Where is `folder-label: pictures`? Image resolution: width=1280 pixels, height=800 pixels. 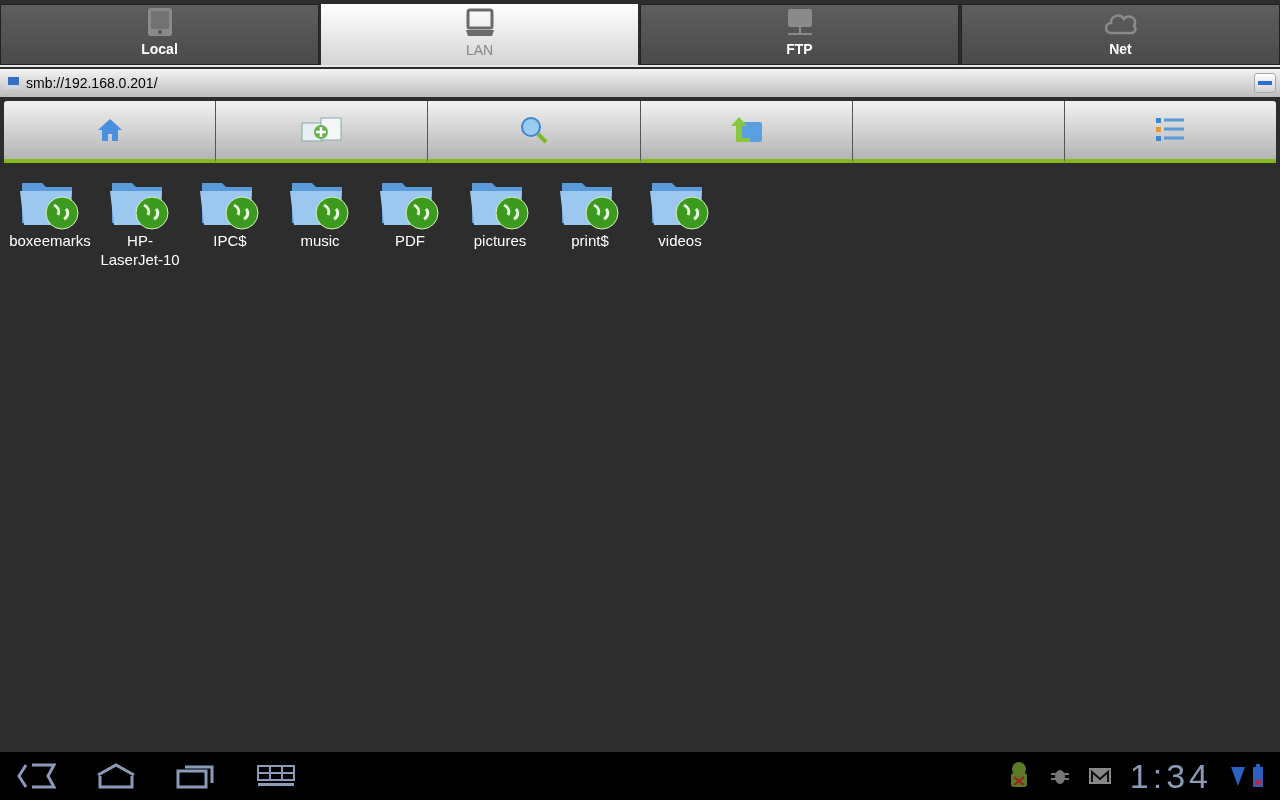 folder-label: pictures is located at coordinates (500, 240).